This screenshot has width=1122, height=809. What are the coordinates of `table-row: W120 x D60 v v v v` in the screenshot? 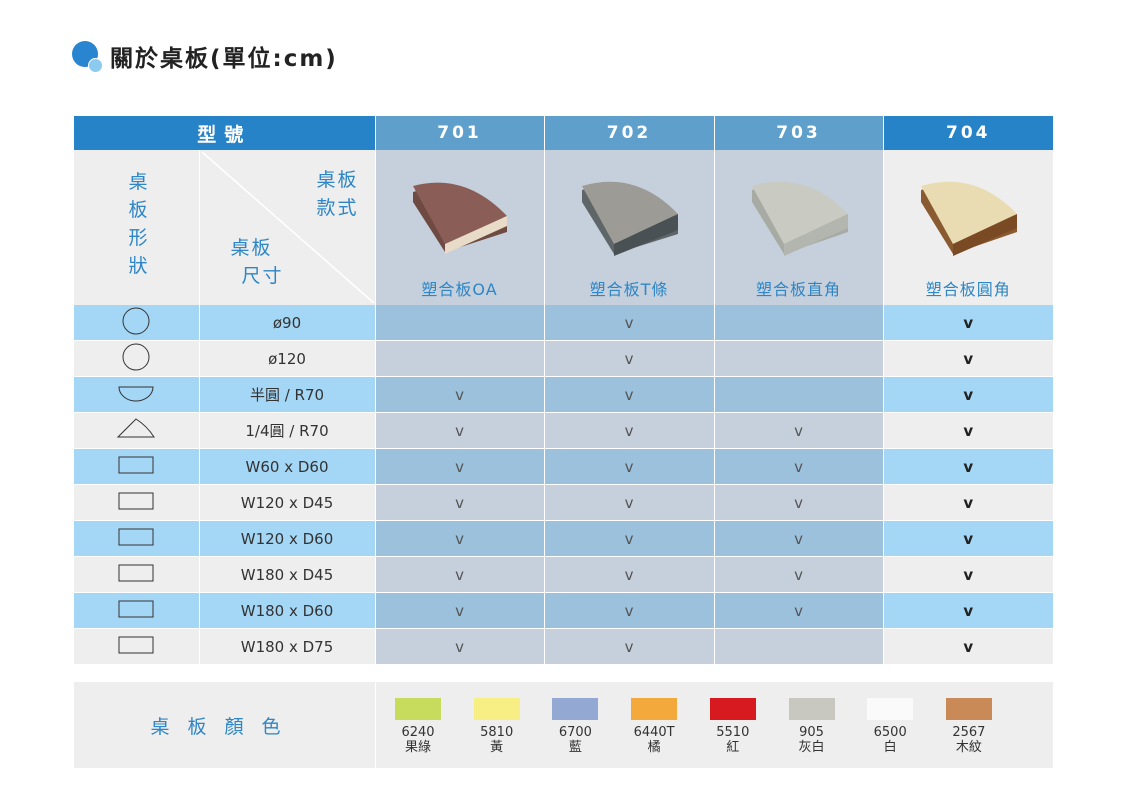 It's located at (564, 538).